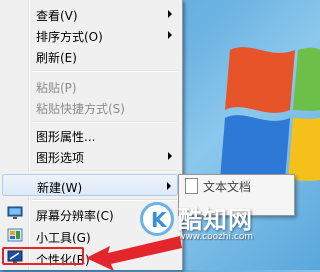 This screenshot has height=272, width=320. What do you see at coordinates (69, 37) in the screenshot?
I see `menu-item-label: 排序方式(O)` at bounding box center [69, 37].